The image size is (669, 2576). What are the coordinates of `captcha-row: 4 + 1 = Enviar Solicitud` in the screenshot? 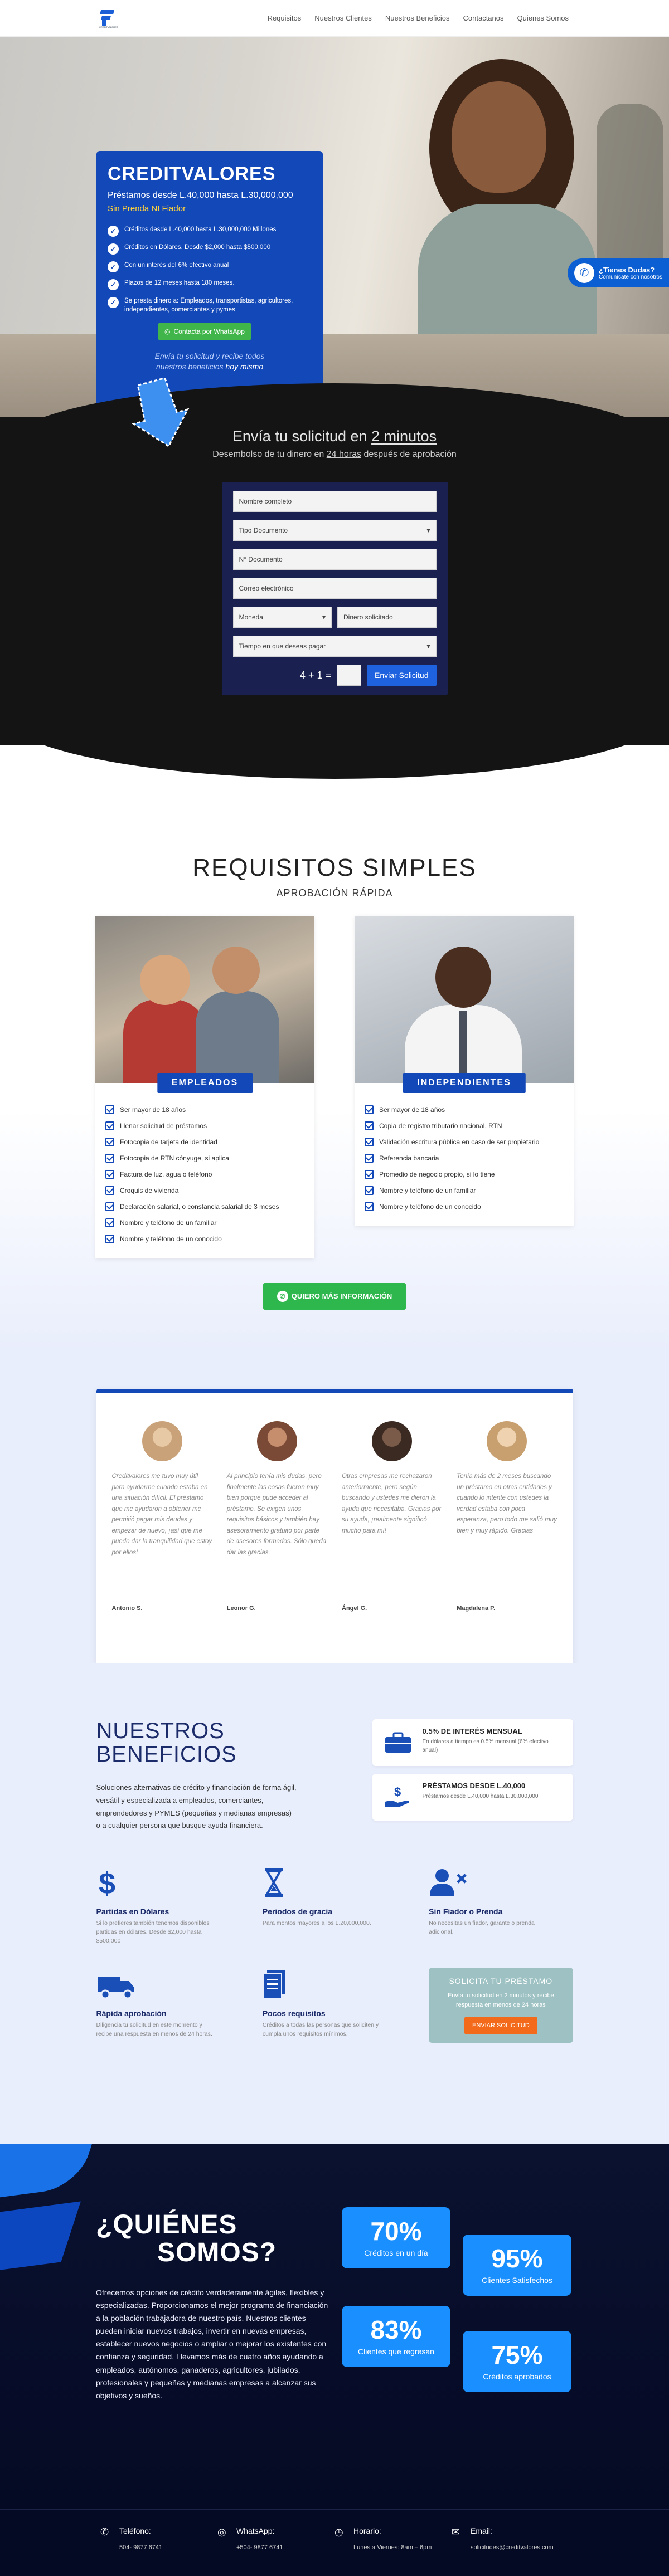 It's located at (335, 675).